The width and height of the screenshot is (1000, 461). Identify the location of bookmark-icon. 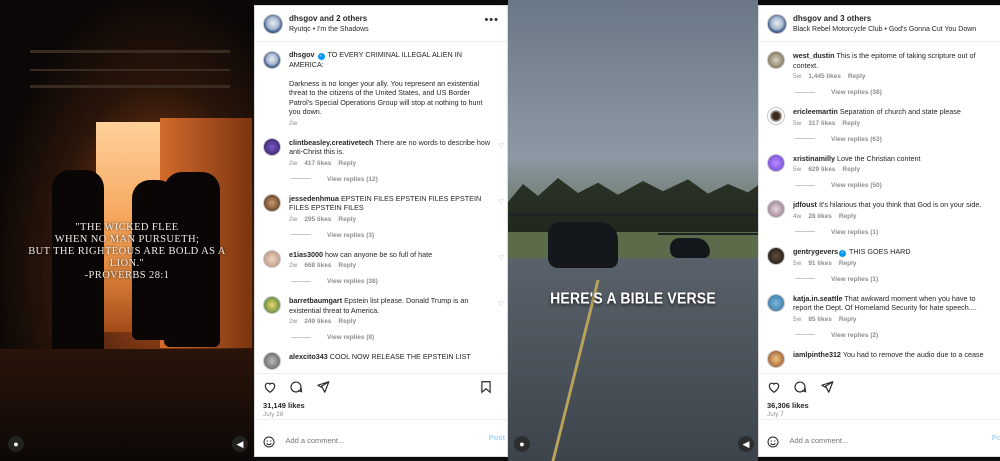
(486, 387).